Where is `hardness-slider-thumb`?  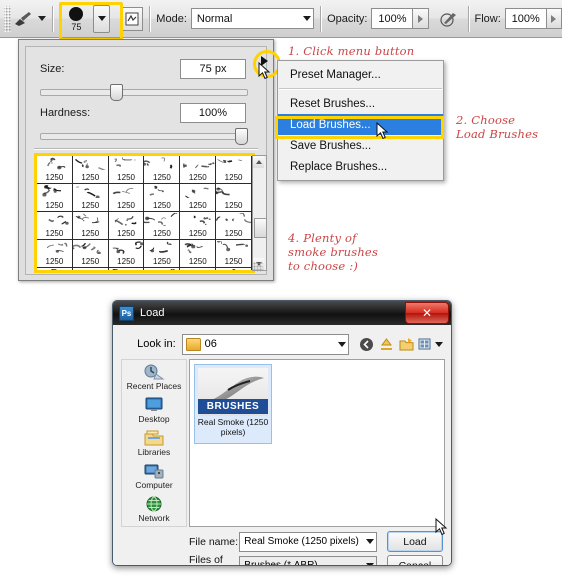
hardness-slider-thumb is located at coordinates (241, 136).